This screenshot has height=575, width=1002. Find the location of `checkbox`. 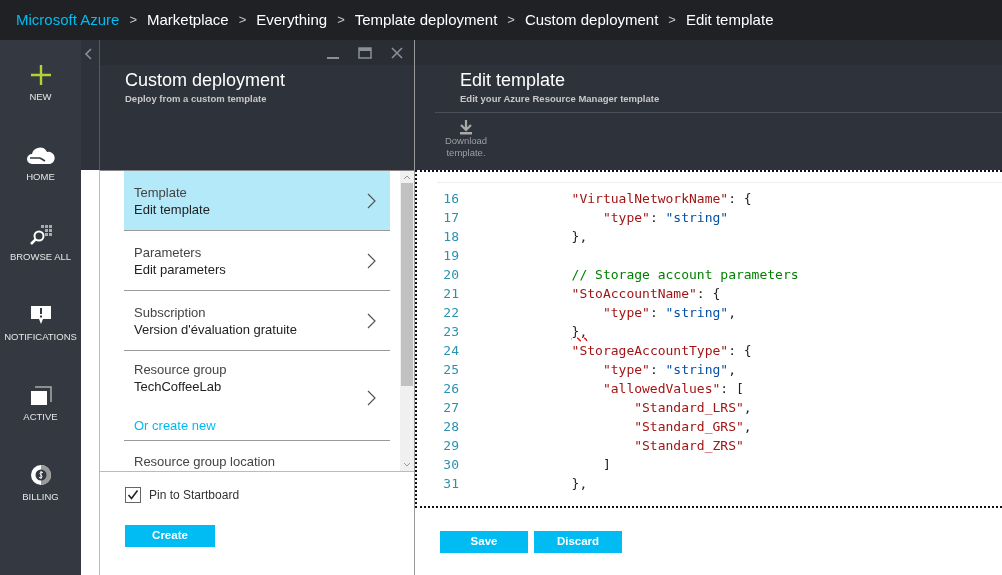

checkbox is located at coordinates (133, 495).